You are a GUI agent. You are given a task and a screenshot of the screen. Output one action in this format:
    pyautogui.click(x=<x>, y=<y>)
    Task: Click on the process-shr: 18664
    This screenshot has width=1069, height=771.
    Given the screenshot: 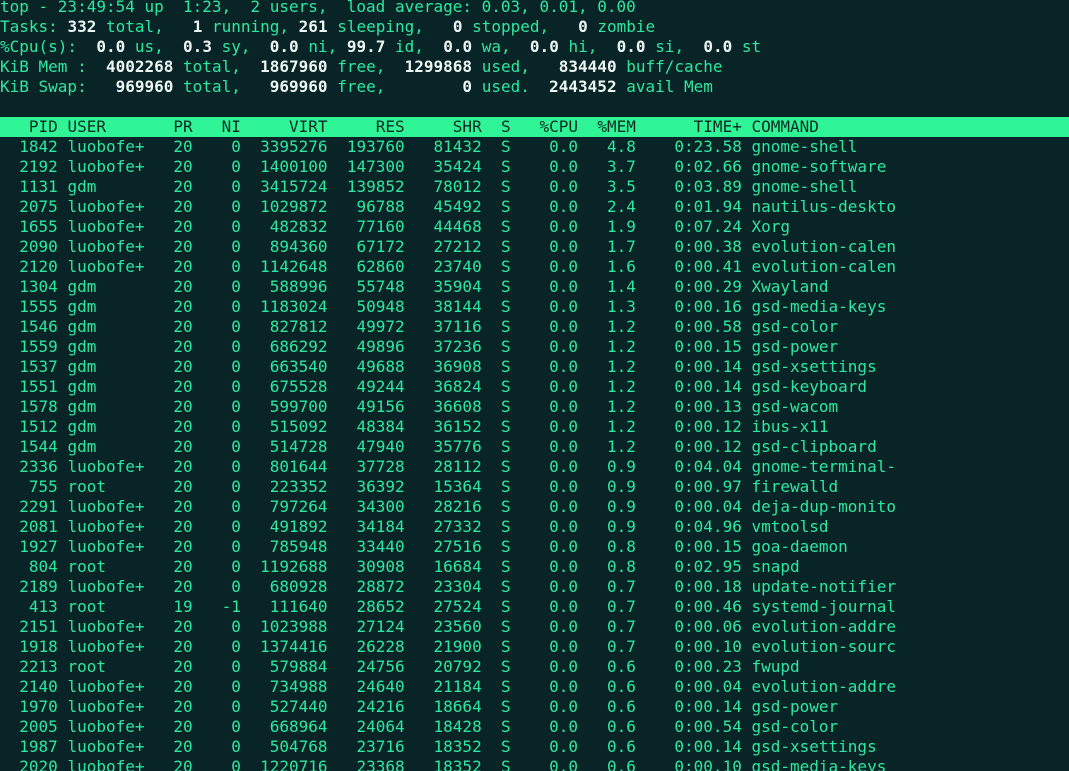 What is the action you would take?
    pyautogui.click(x=448, y=706)
    